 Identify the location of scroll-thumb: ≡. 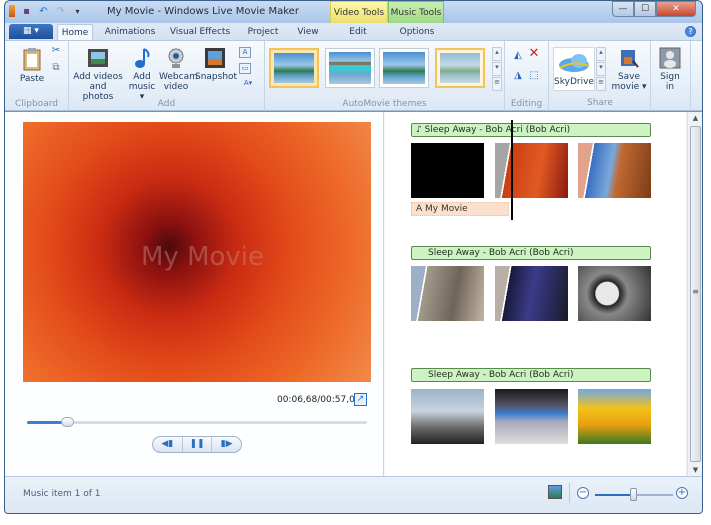
(695, 294).